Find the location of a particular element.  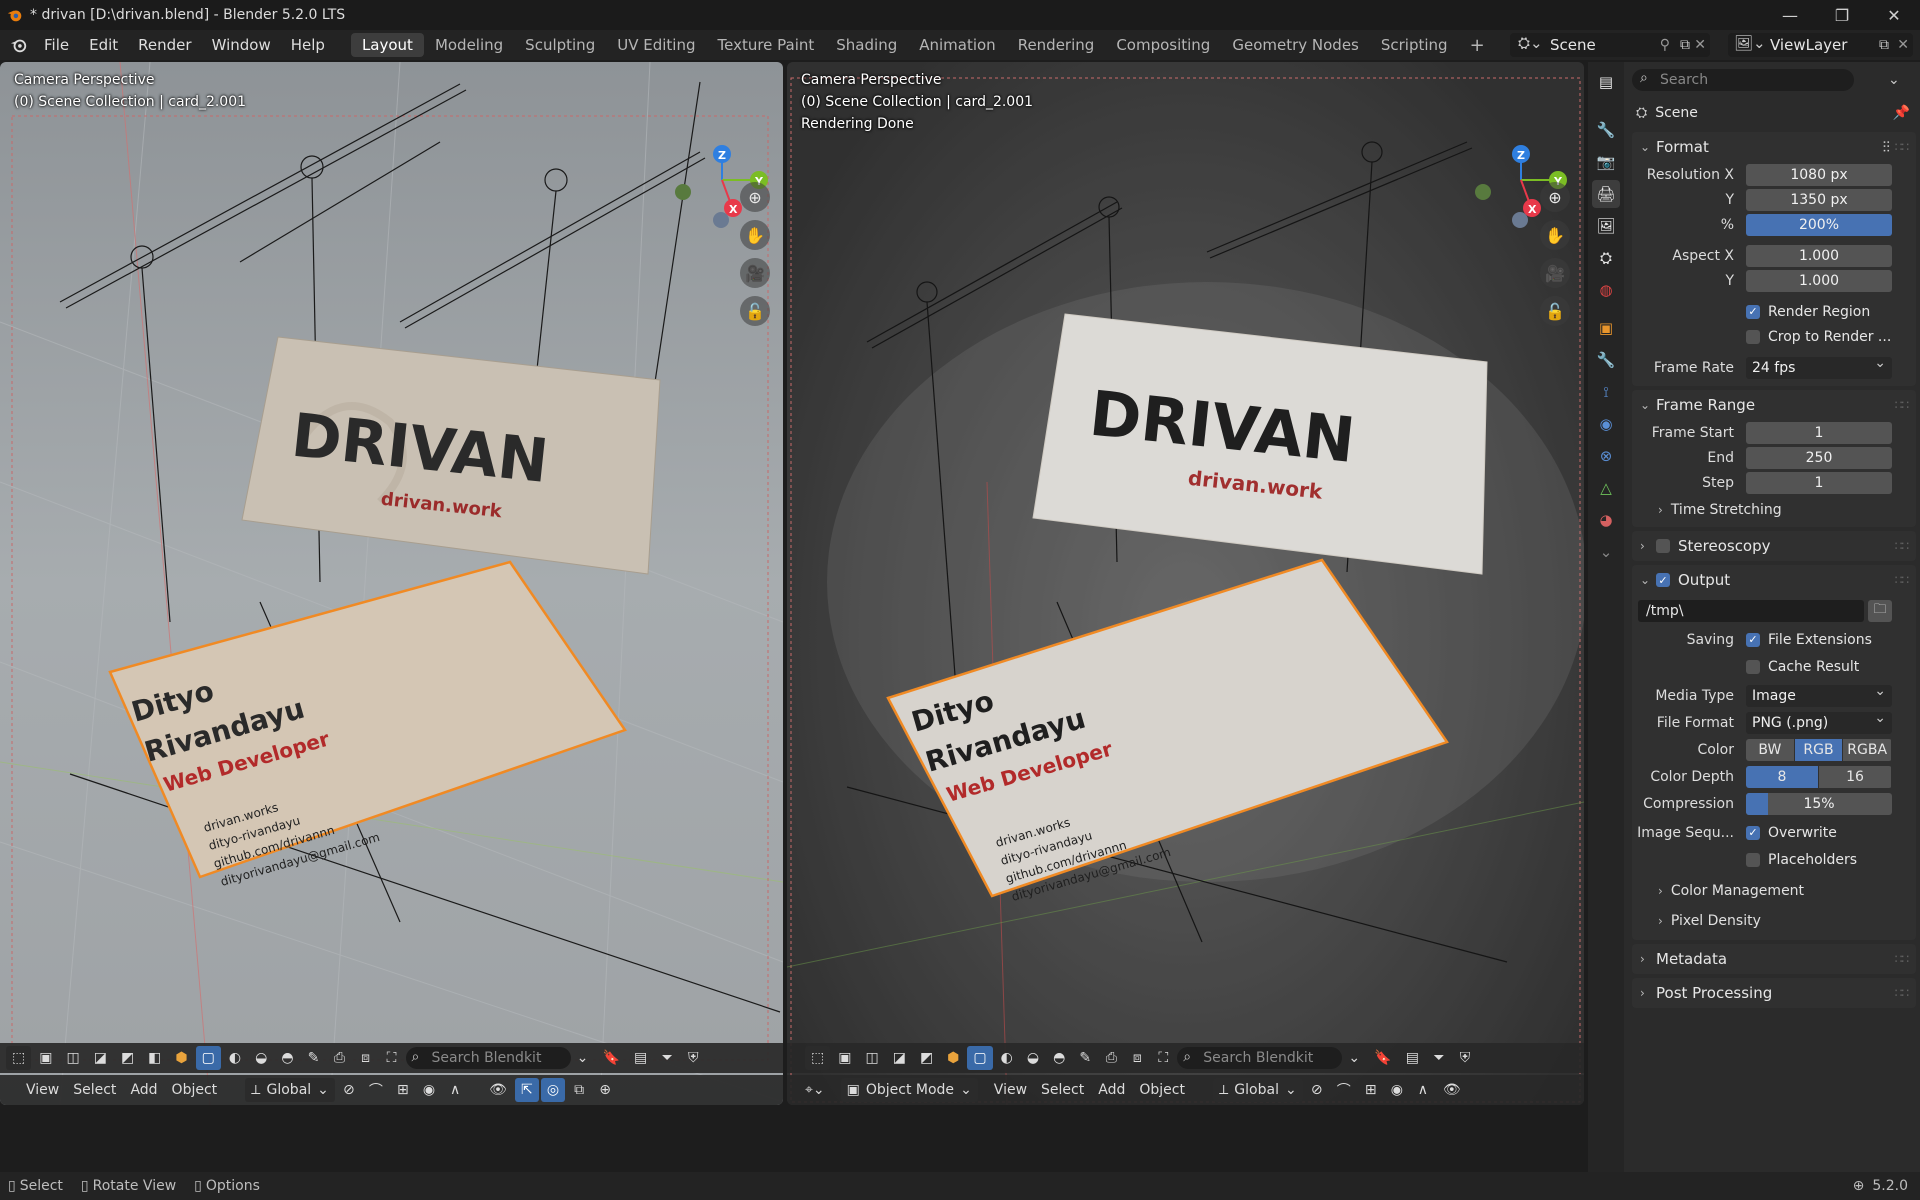

asset-nodegroup-icon: ⧈ is located at coordinates (366, 1058).